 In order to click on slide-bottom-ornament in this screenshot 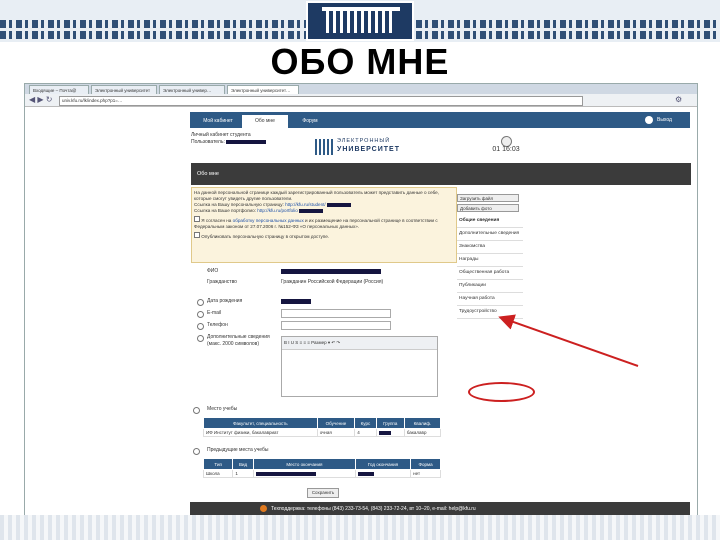, I will do `click(360, 527)`.